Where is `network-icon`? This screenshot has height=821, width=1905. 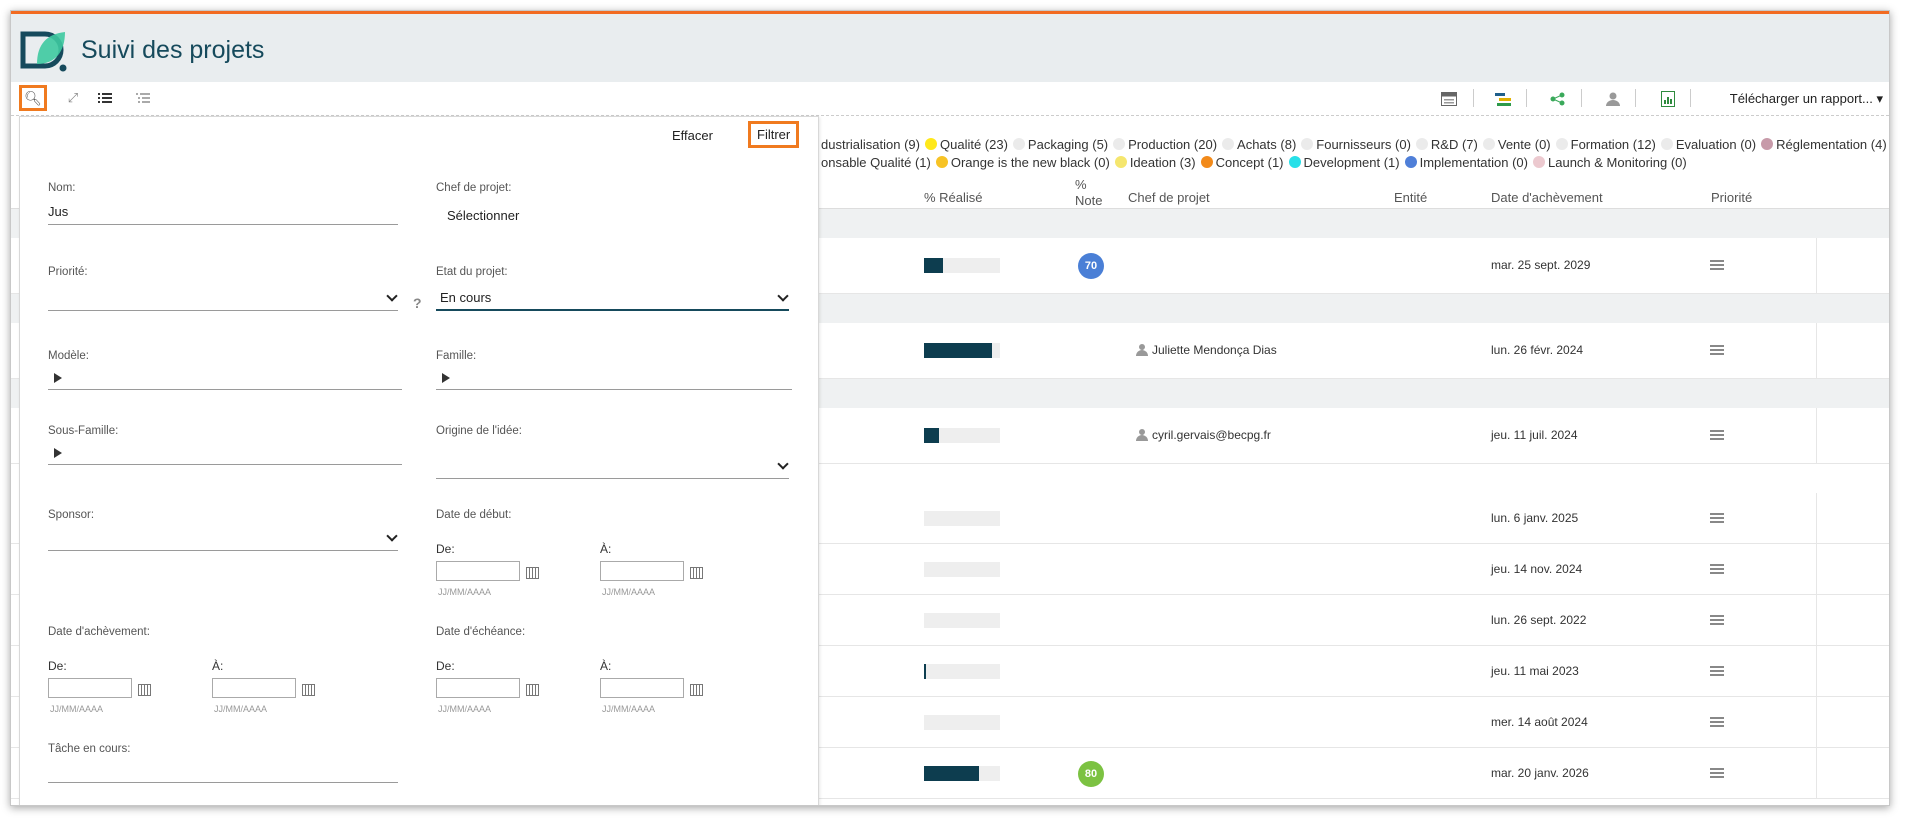
network-icon is located at coordinates (1557, 99).